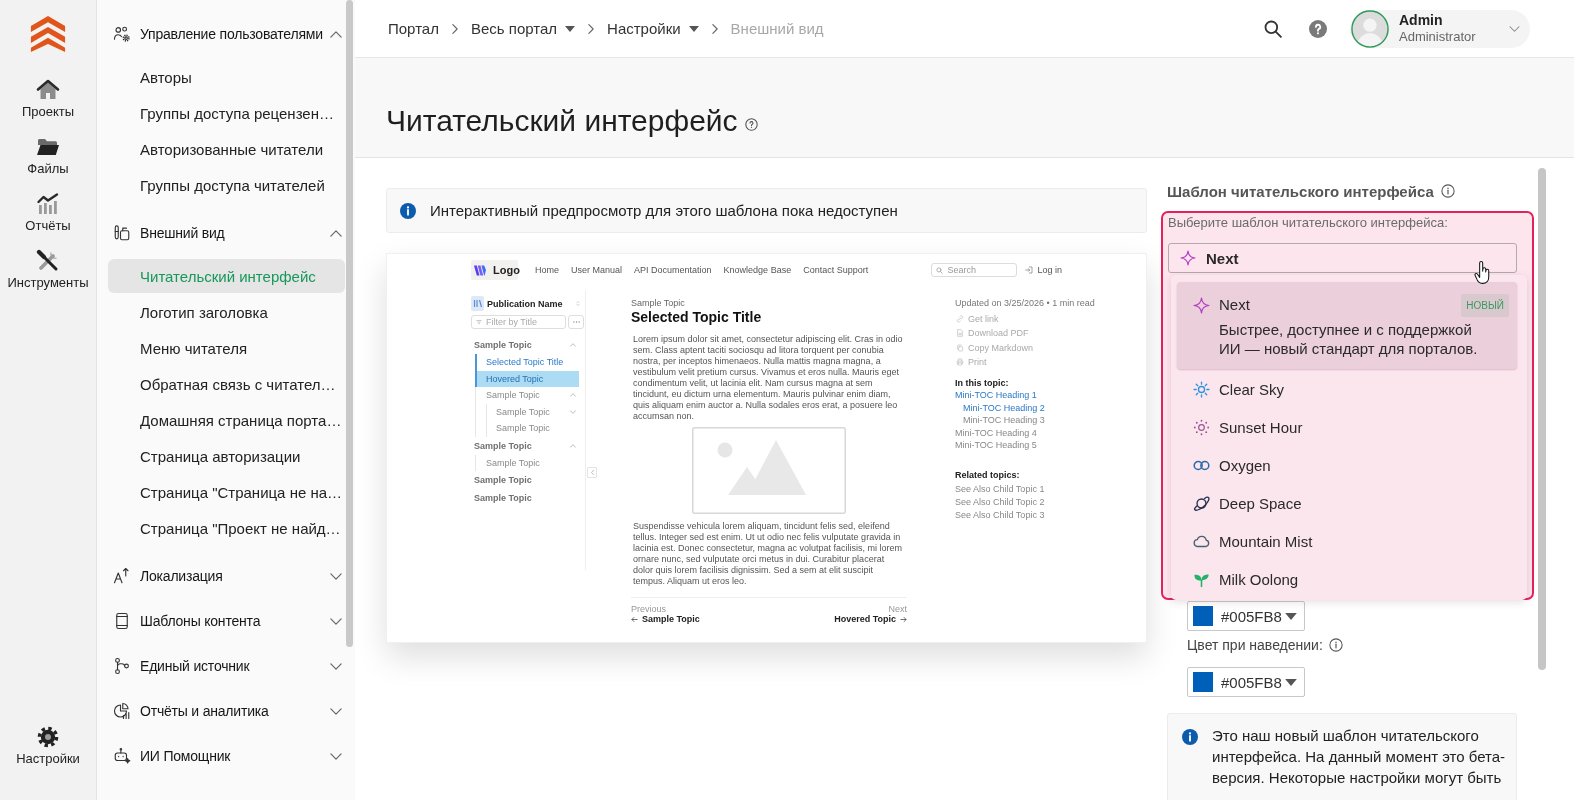 The width and height of the screenshot is (1574, 800). What do you see at coordinates (757, 270) in the screenshot?
I see `nav-link: Knowledge Base` at bounding box center [757, 270].